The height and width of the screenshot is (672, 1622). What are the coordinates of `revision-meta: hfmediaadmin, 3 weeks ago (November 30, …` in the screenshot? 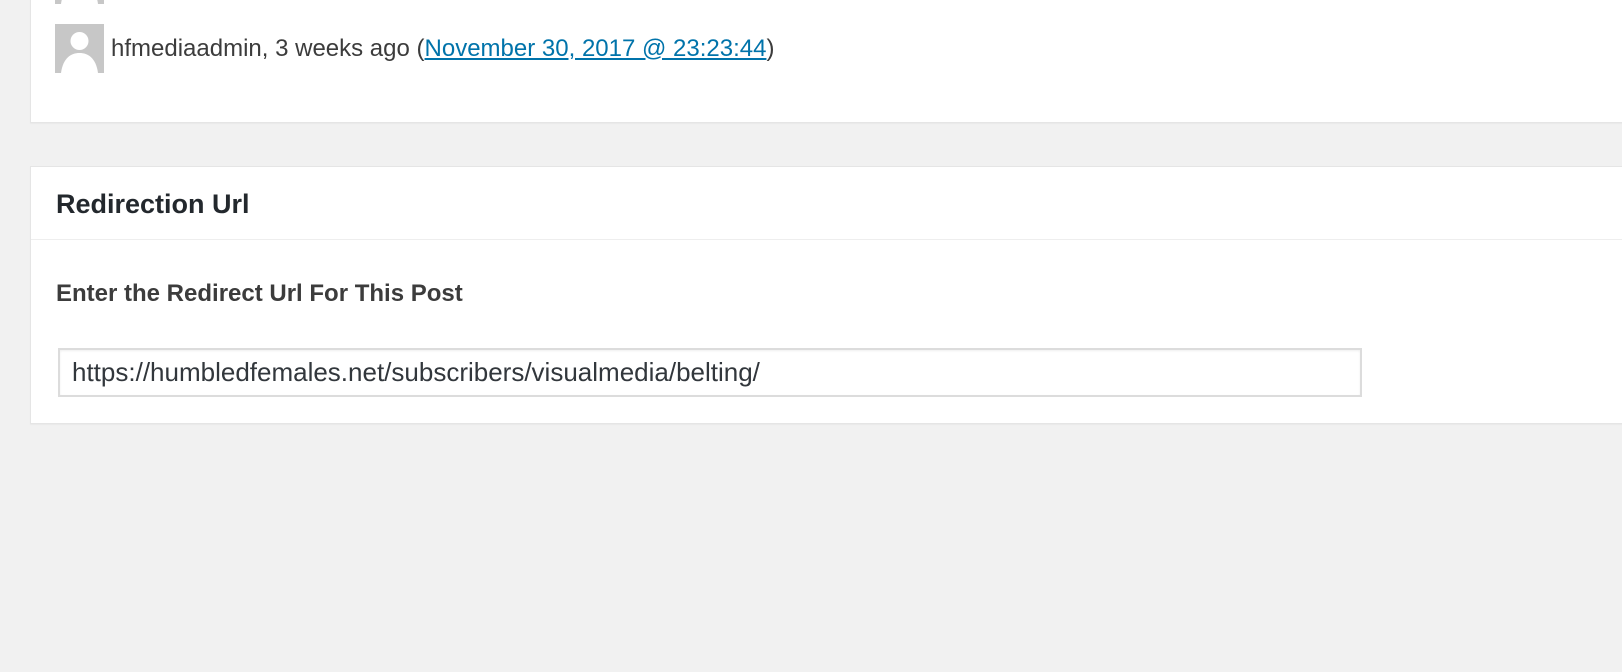 It's located at (443, 48).